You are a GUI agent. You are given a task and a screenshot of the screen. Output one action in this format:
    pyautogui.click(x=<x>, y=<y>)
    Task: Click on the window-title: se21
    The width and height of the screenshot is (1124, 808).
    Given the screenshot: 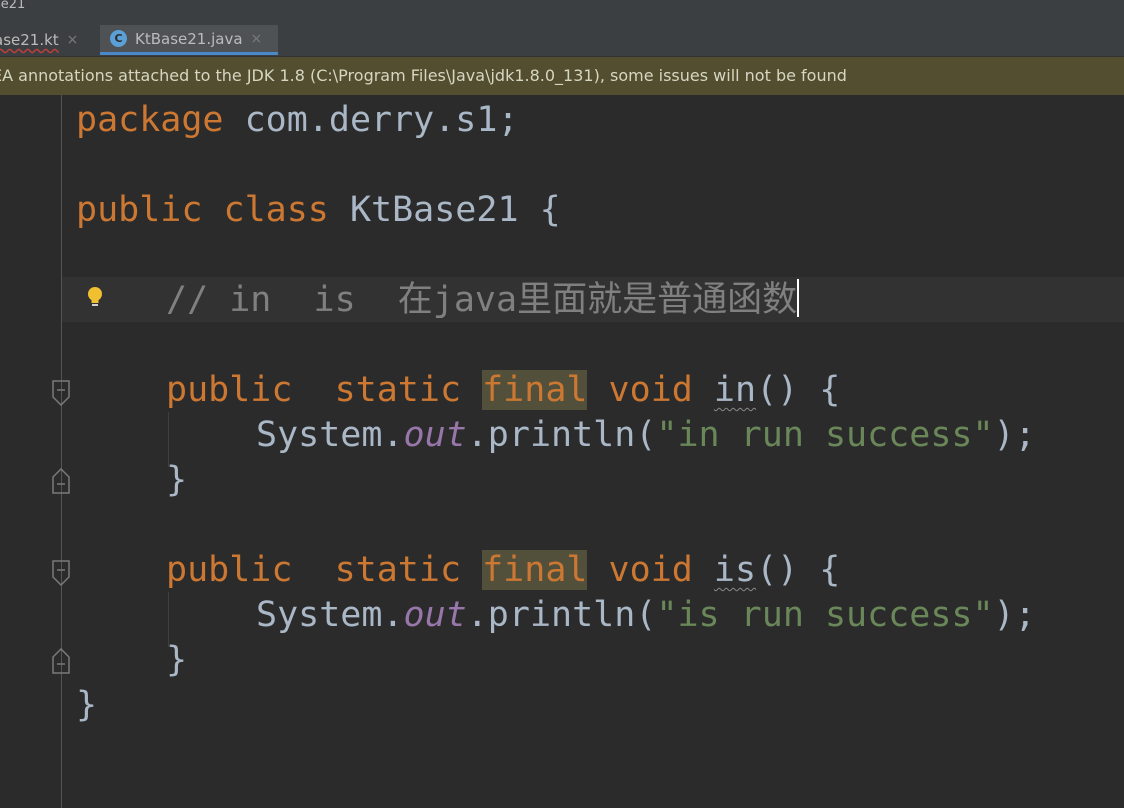 What is the action you would take?
    pyautogui.click(x=13, y=6)
    